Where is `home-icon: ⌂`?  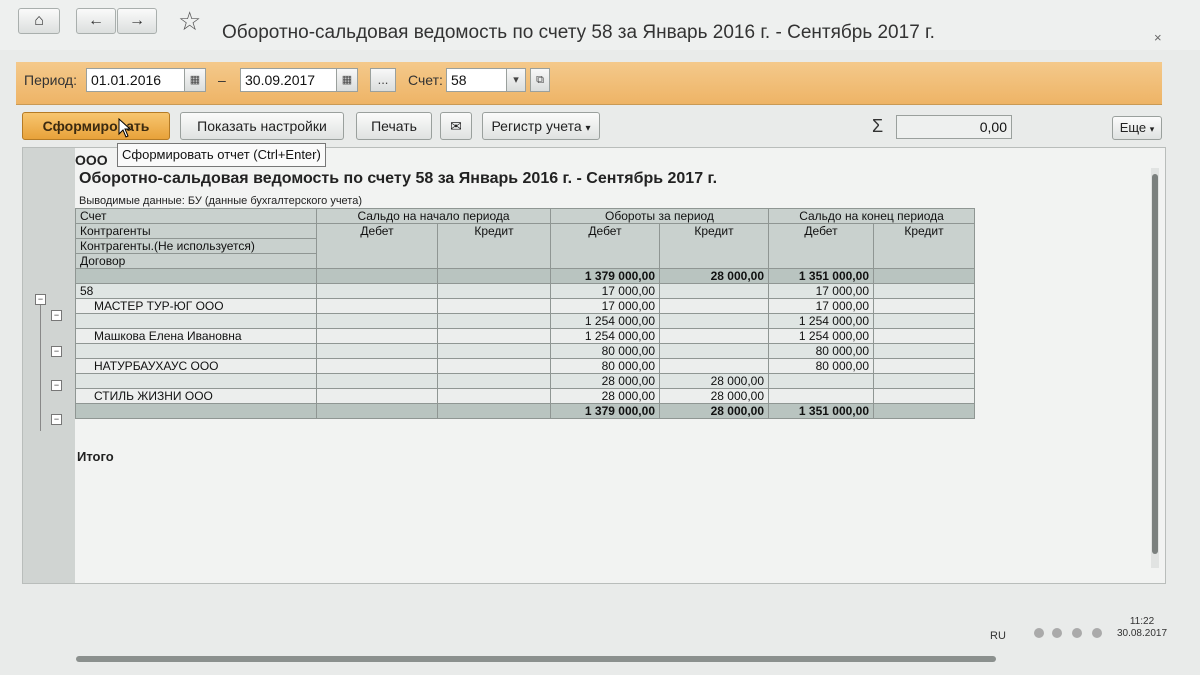
home-icon: ⌂ is located at coordinates (39, 20).